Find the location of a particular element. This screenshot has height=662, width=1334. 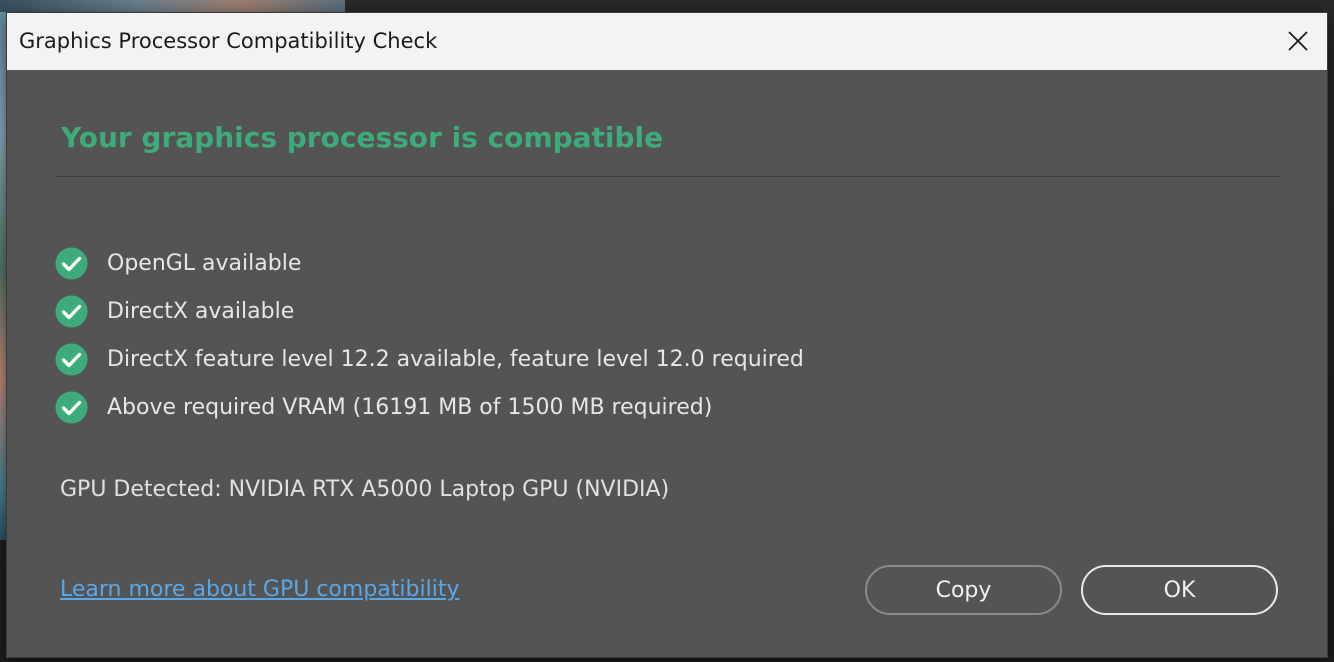

ok-button: OK is located at coordinates (1179, 590).